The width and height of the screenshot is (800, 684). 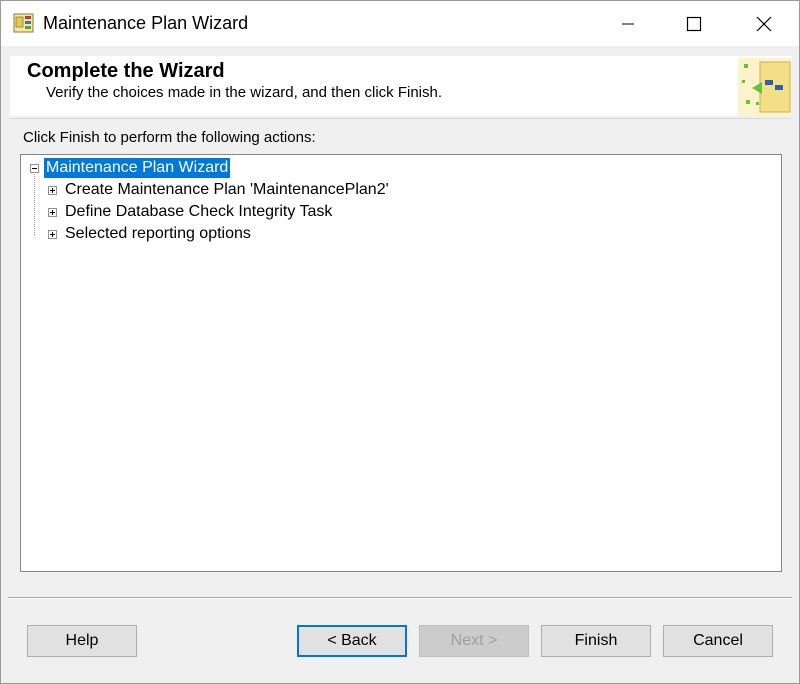 What do you see at coordinates (34, 168) in the screenshot?
I see `collapse-icon` at bounding box center [34, 168].